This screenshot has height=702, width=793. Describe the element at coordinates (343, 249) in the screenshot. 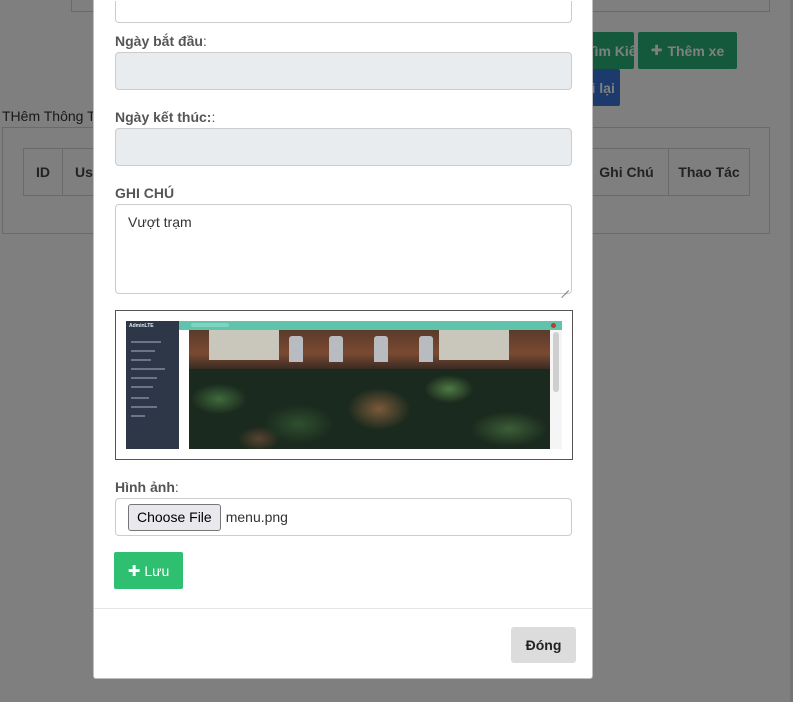

I see `note-textarea: Vượt trạm` at that location.